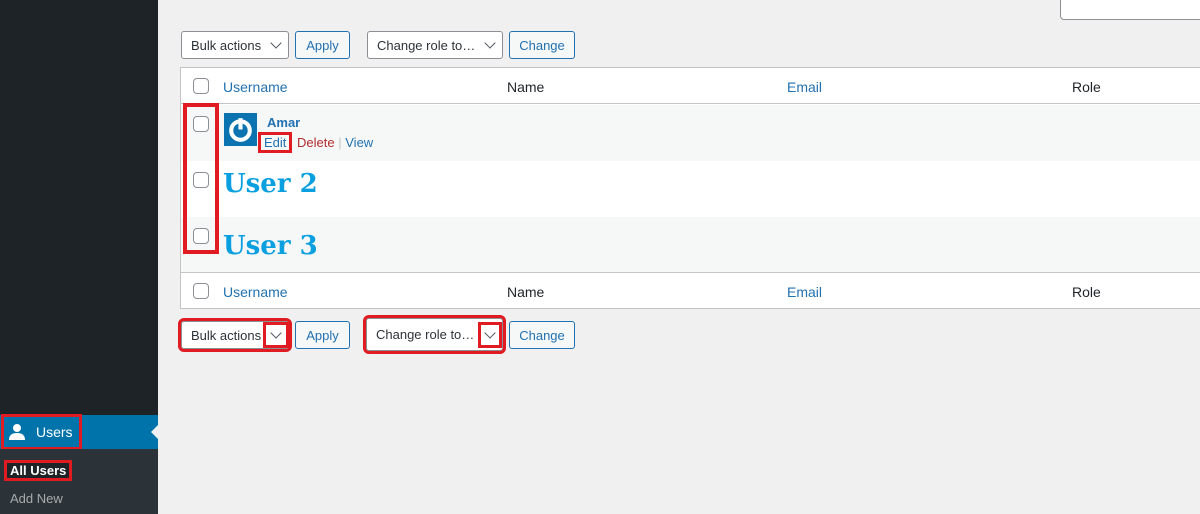 Image resolution: width=1200 pixels, height=514 pixels. Describe the element at coordinates (201, 178) in the screenshot. I see `checkbox-highlight` at that location.